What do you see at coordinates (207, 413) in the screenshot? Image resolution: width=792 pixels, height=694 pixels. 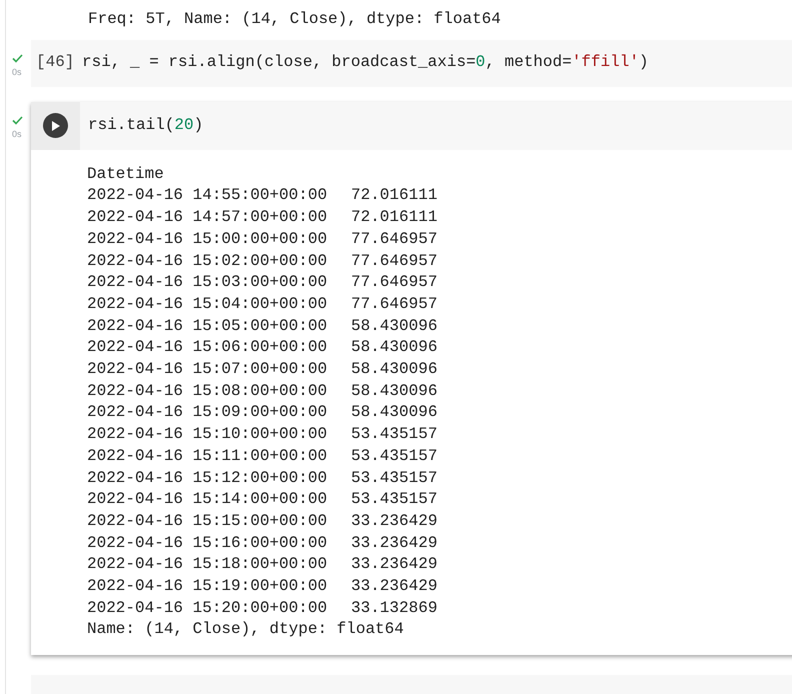 I see `timestamp: 2022-04-16 15:09:00+00:00` at bounding box center [207, 413].